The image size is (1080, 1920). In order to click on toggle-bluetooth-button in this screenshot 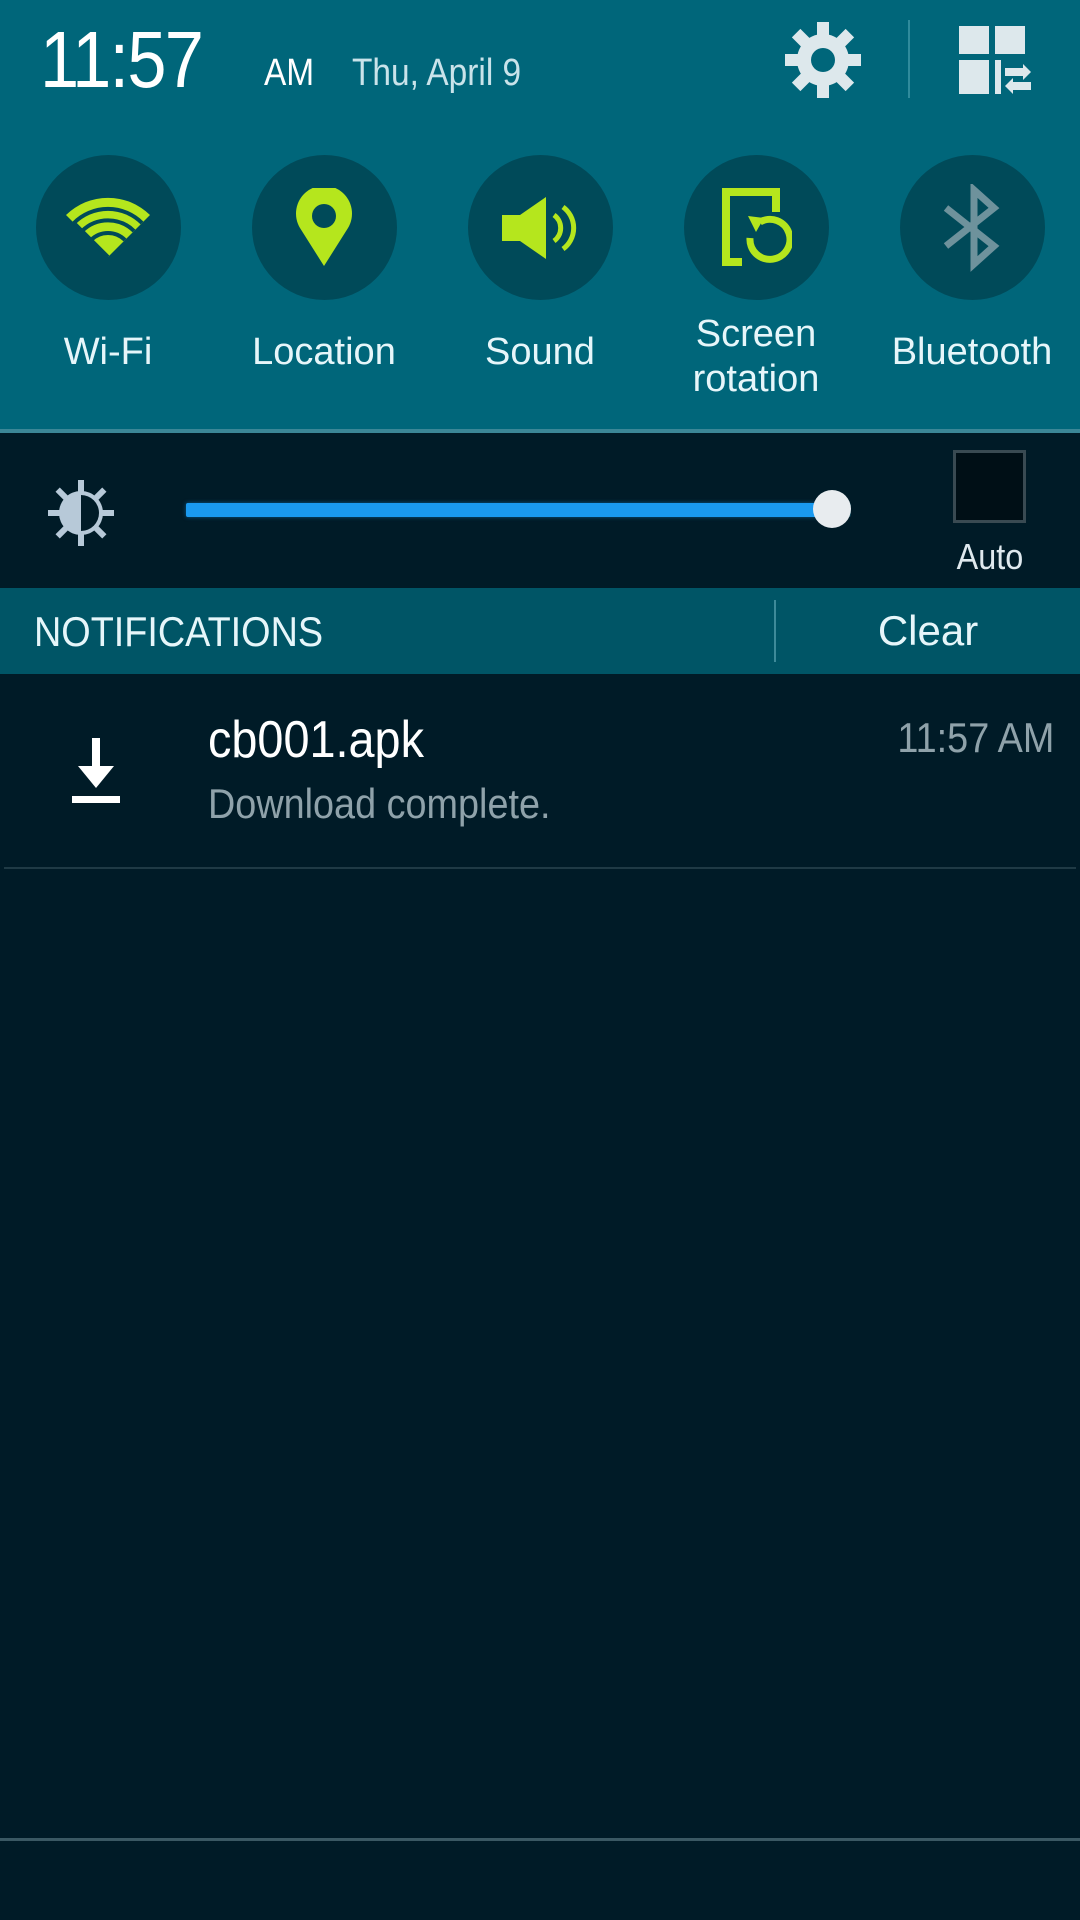, I will do `click(972, 227)`.